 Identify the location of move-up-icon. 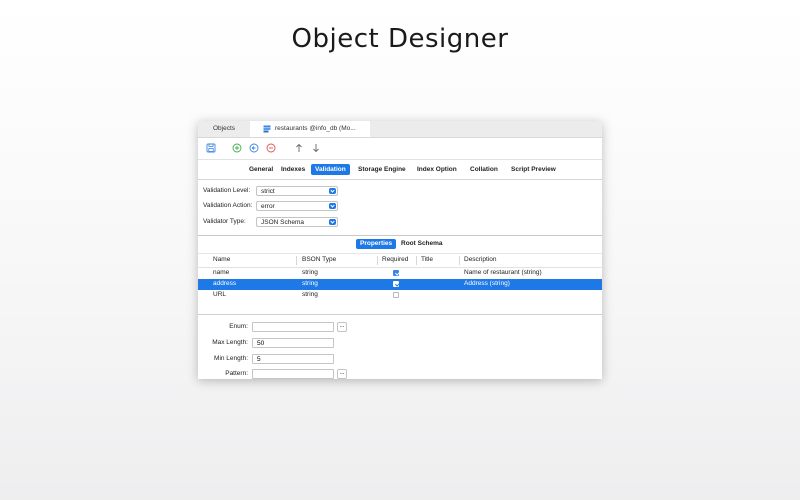
(299, 148).